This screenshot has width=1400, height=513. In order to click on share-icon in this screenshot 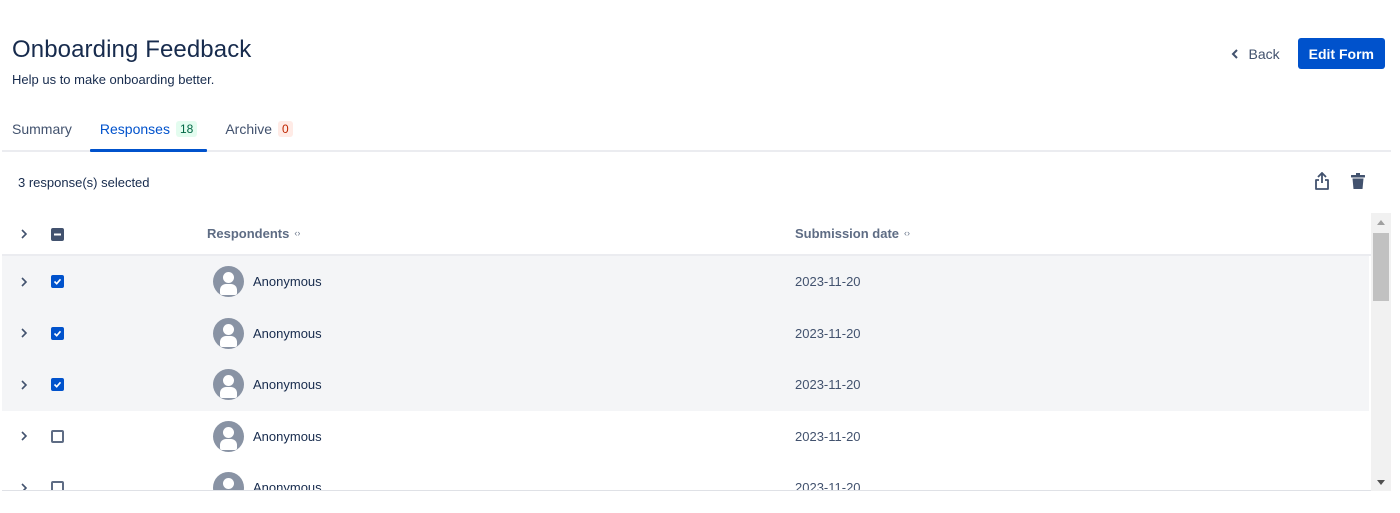, I will do `click(1322, 181)`.